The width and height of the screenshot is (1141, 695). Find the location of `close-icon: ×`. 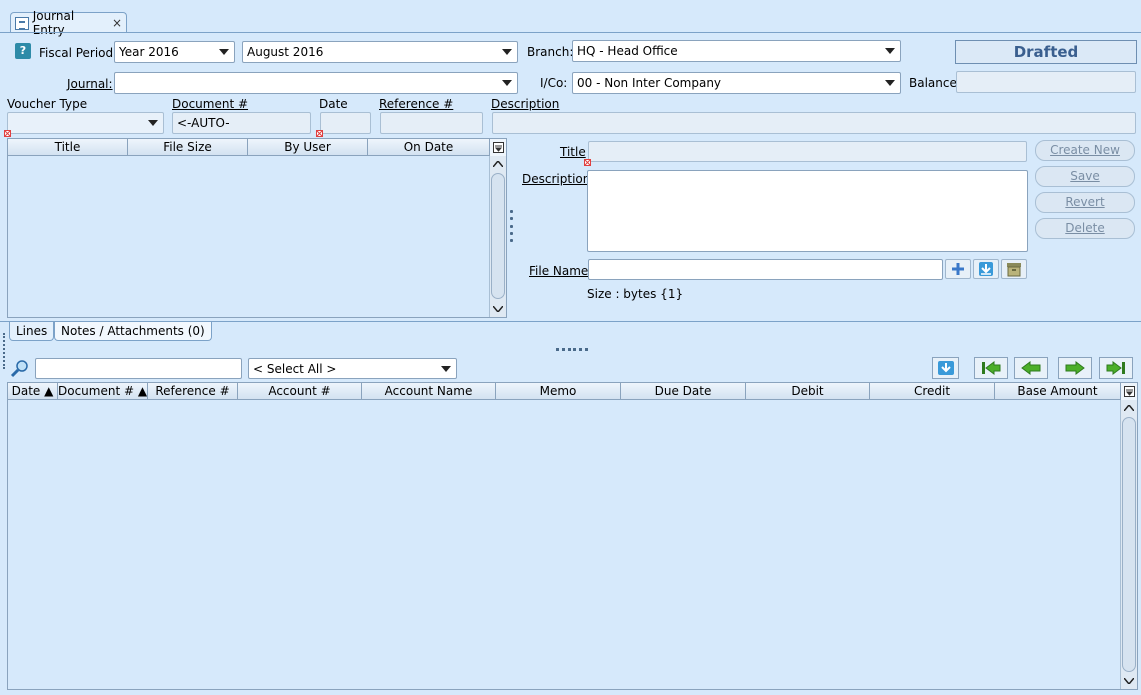

close-icon: × is located at coordinates (117, 23).